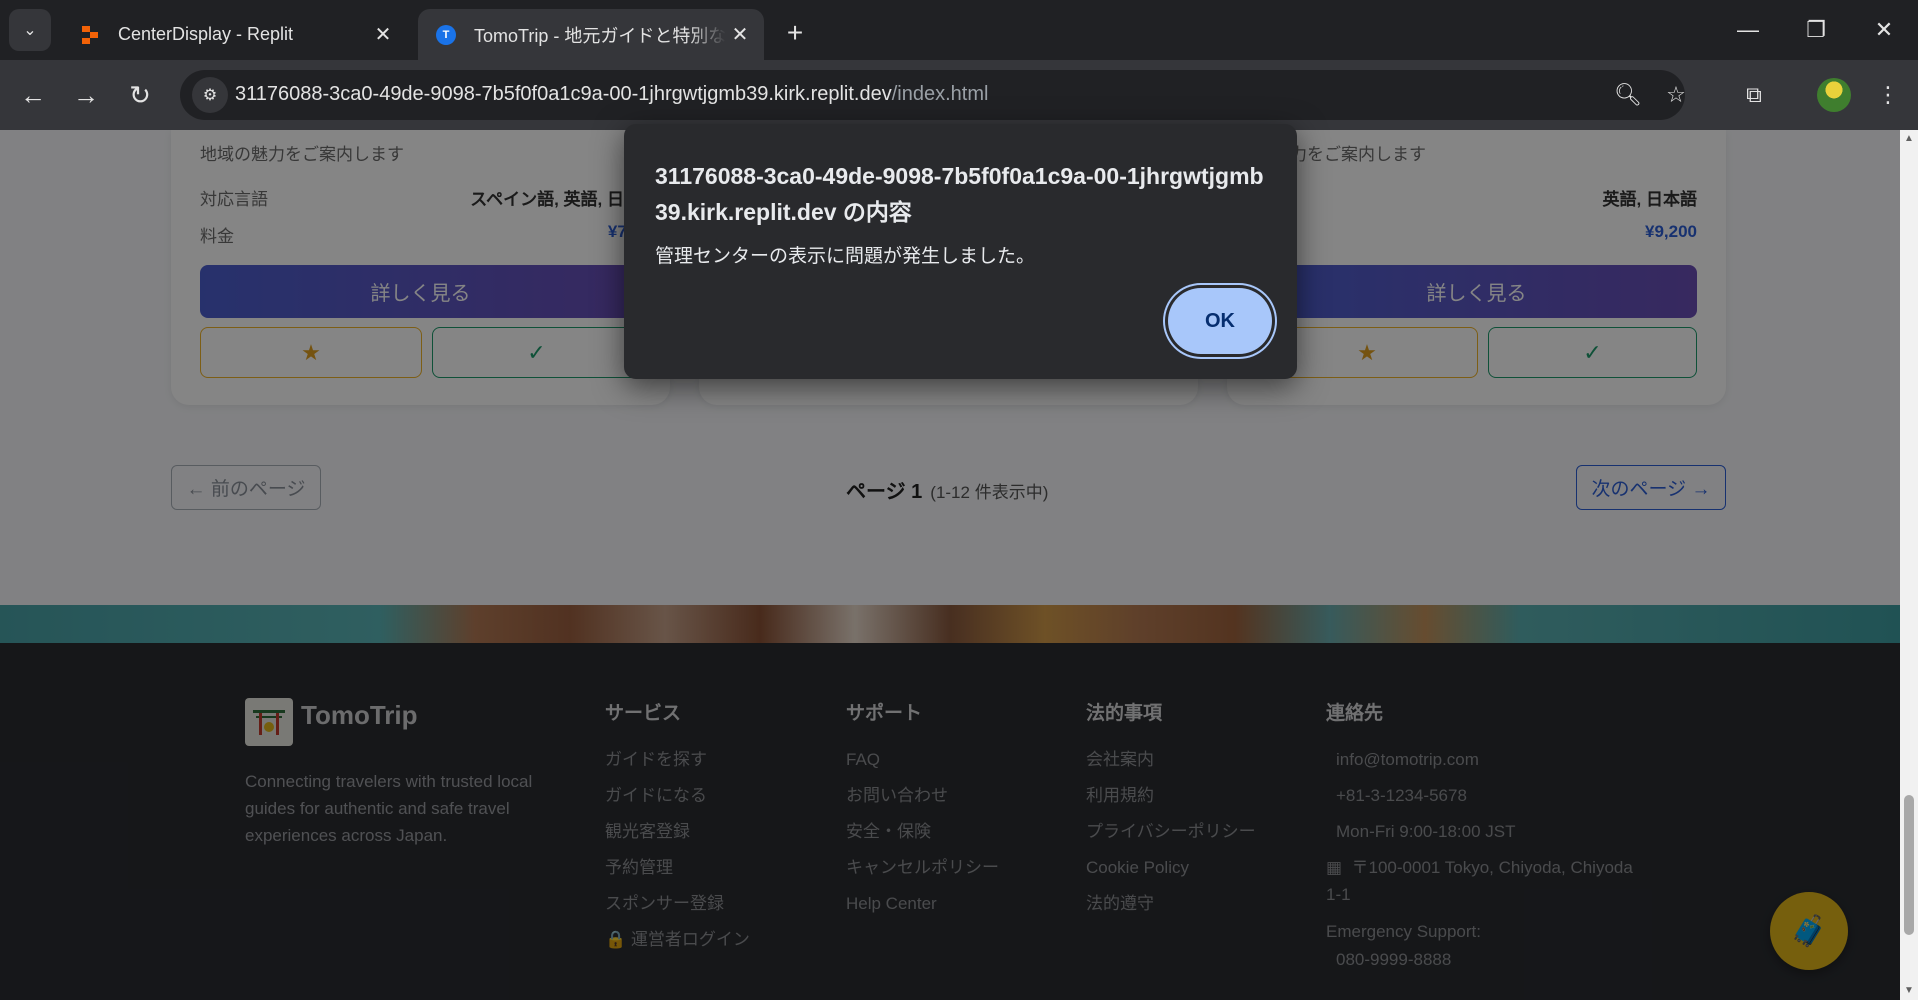  I want to click on minimize-button: —, so click(1748, 30).